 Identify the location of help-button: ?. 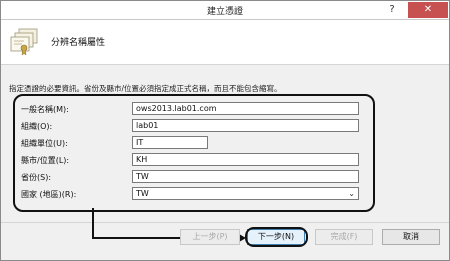
(392, 10).